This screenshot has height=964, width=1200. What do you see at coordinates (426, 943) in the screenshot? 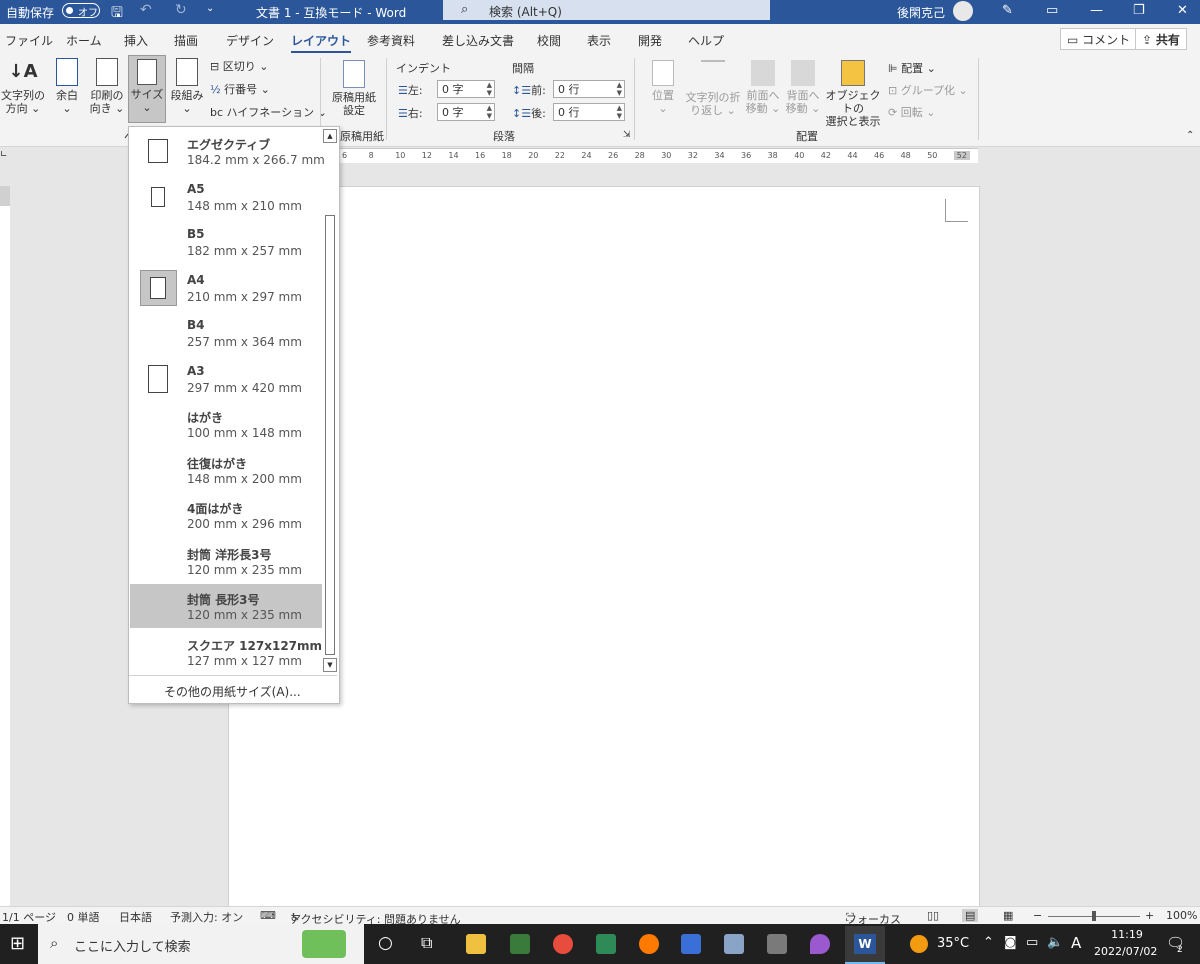
I see `task-view-icon: ⧉` at bounding box center [426, 943].